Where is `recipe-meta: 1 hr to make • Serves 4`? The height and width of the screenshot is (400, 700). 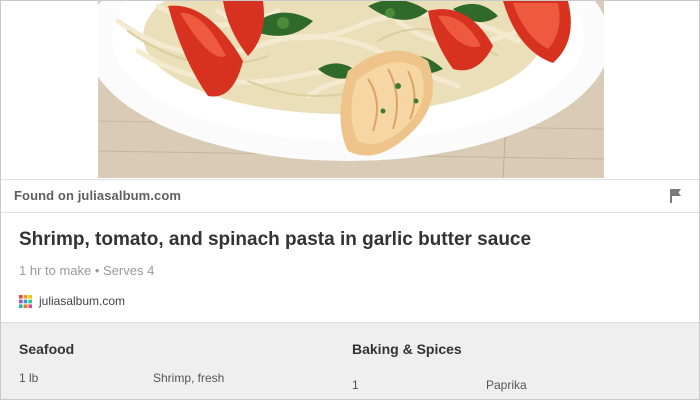 recipe-meta: 1 hr to make • Serves 4 is located at coordinates (87, 270).